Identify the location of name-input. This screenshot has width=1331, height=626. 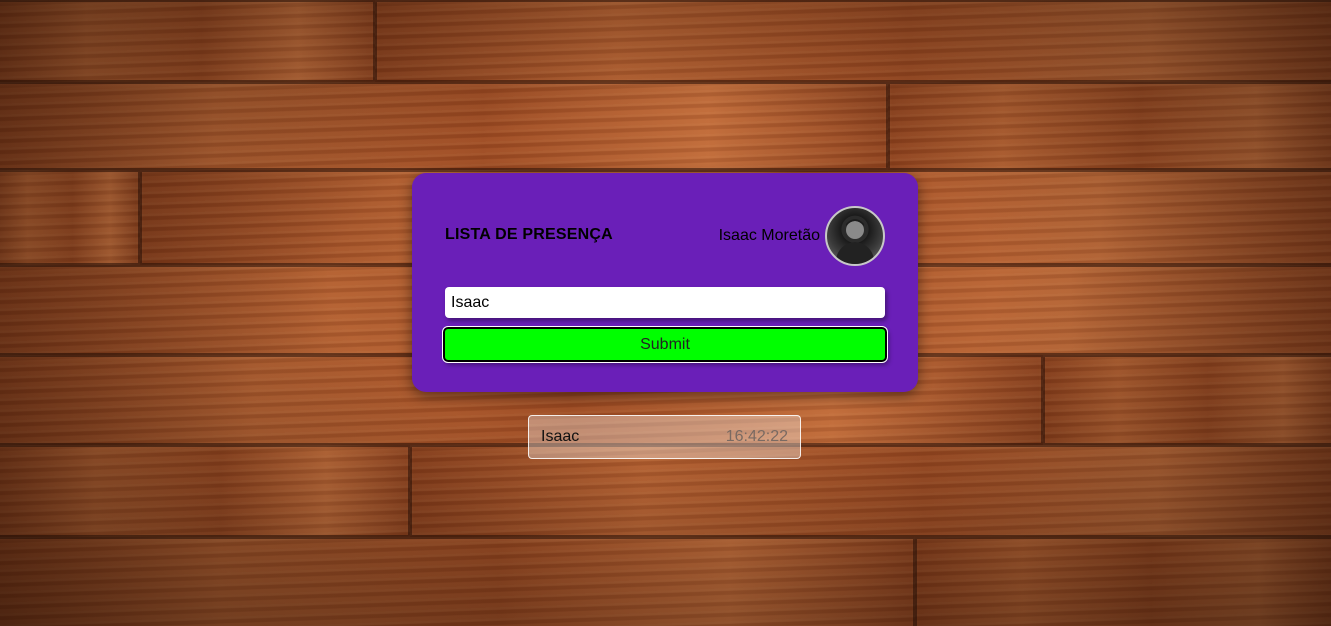
(665, 302).